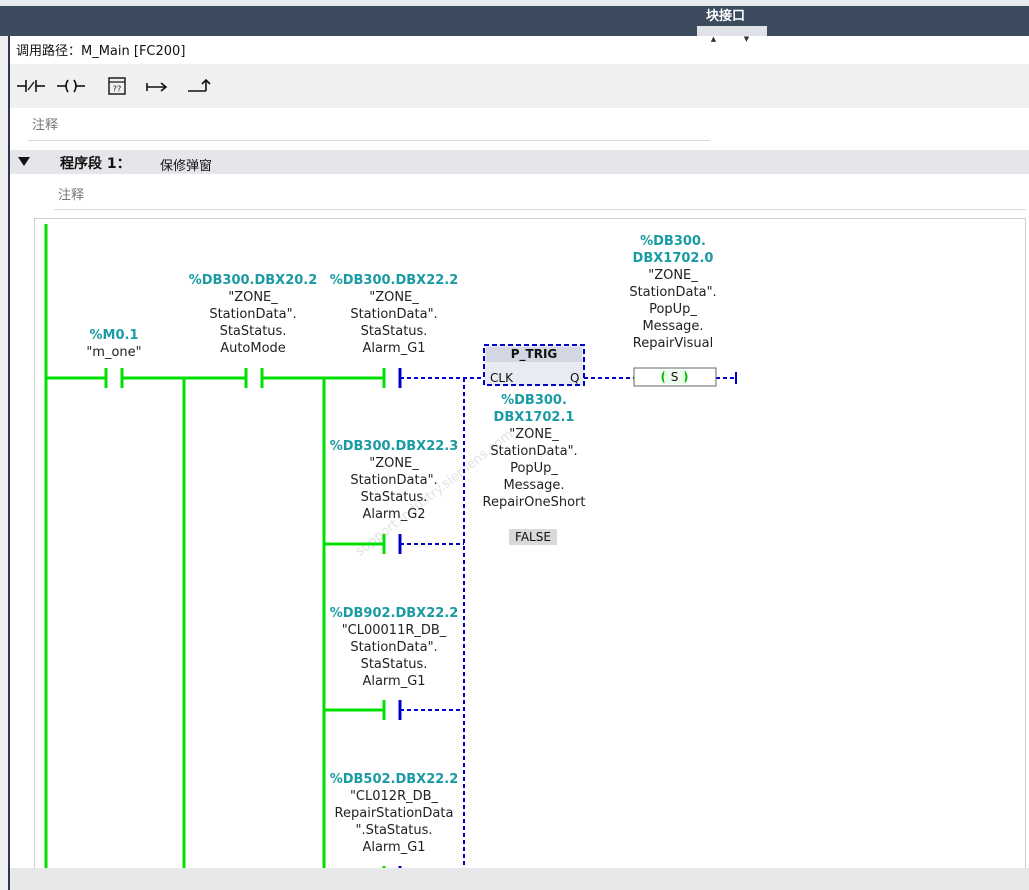 The height and width of the screenshot is (890, 1029). Describe the element at coordinates (394, 779) in the screenshot. I see `contact-6-address: %DB502.DBX22.2` at that location.